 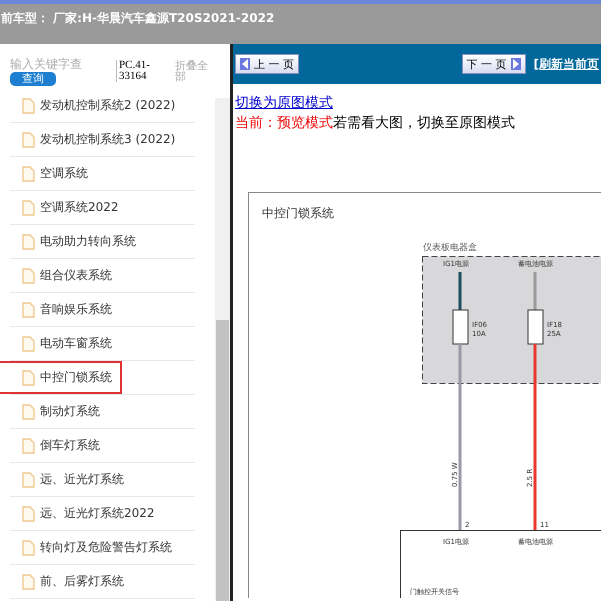 I want to click on right-arrow-icon, so click(x=515, y=64).